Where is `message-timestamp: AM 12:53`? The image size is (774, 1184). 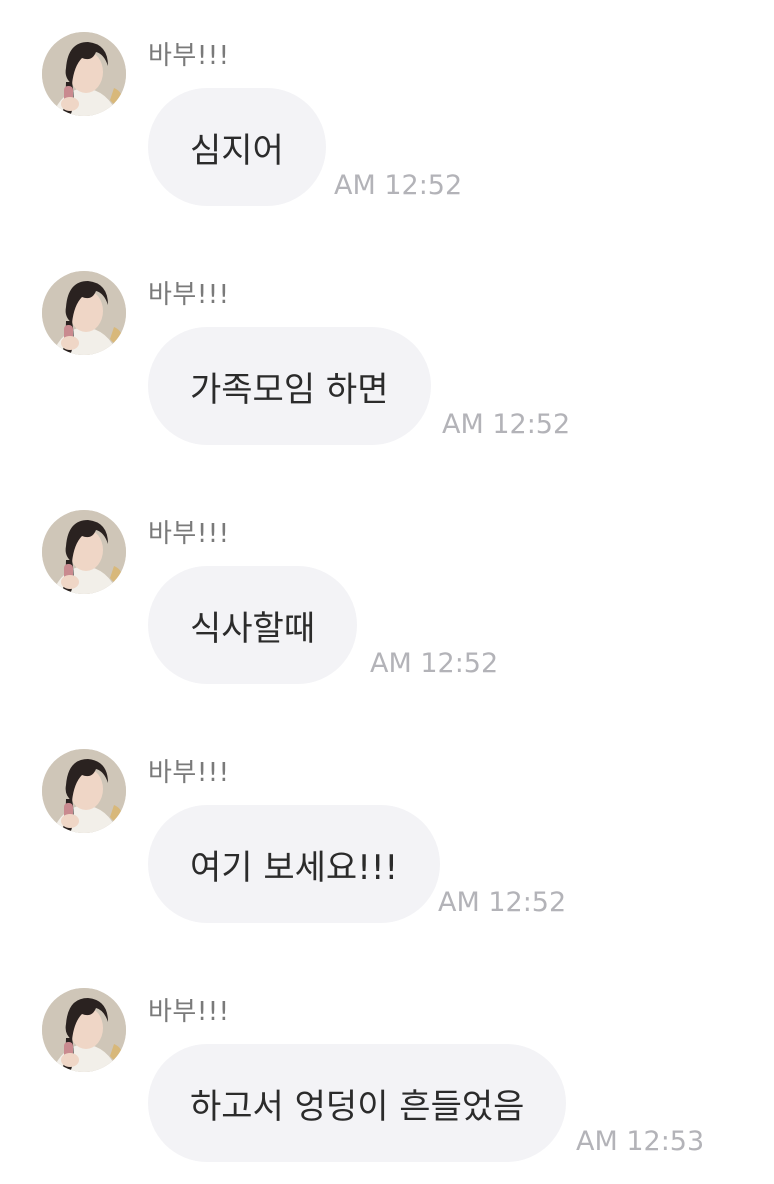 message-timestamp: AM 12:53 is located at coordinates (640, 1141).